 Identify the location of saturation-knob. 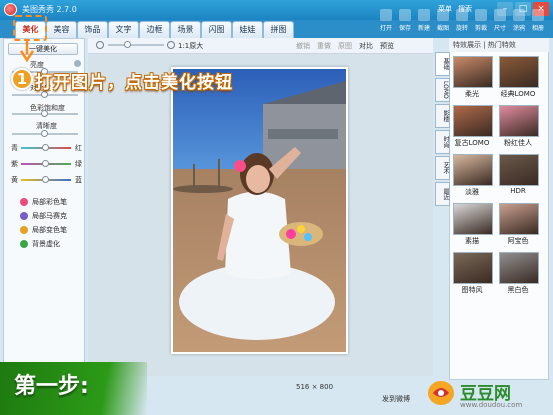
(44, 113).